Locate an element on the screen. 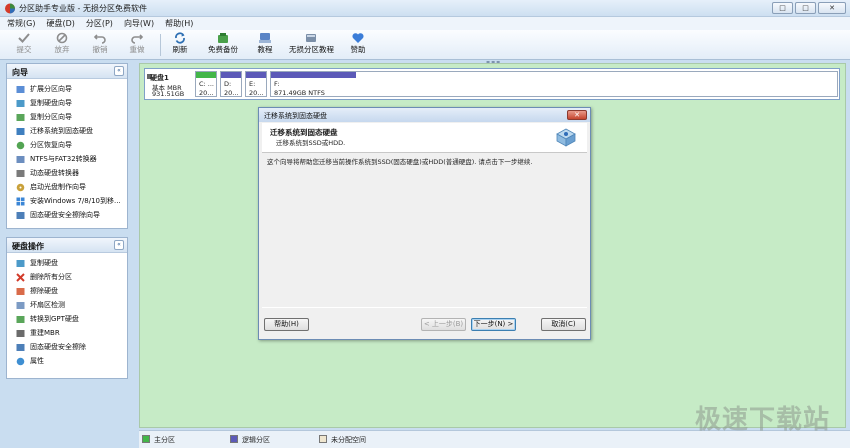 The image size is (850, 448). disk-size: 931.51GB is located at coordinates (168, 94).